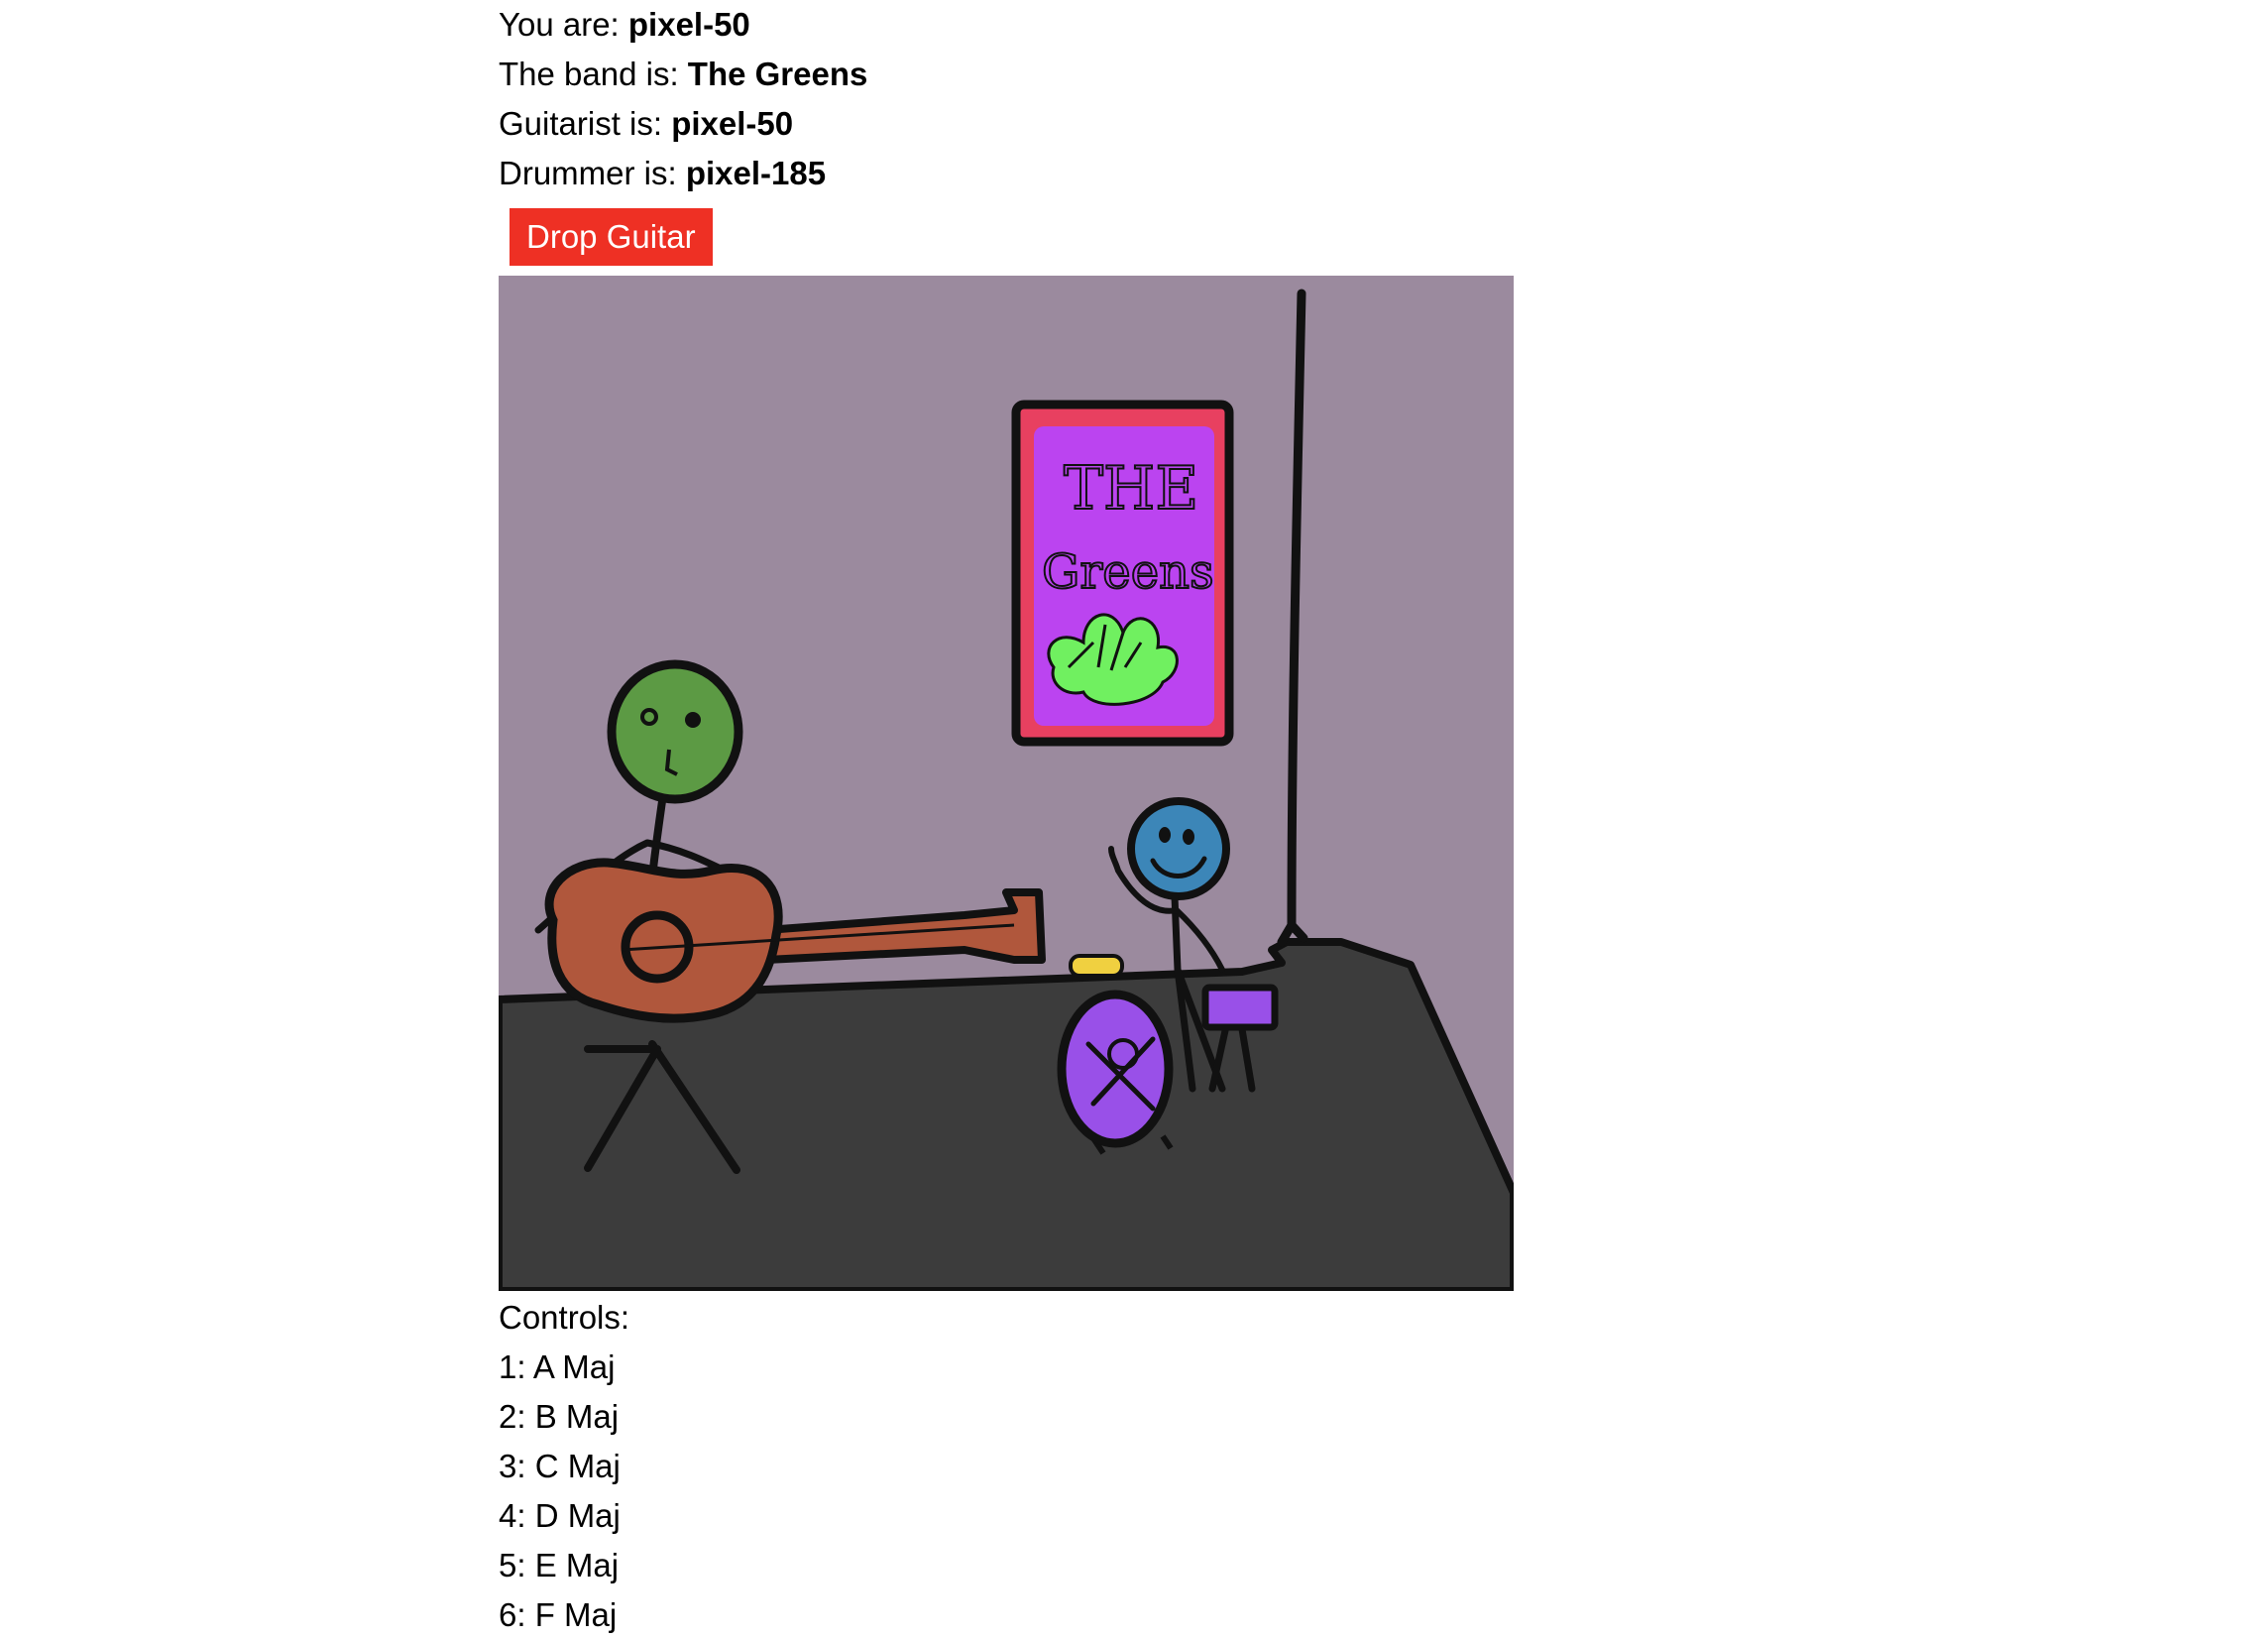 This screenshot has height=1640, width=2268. What do you see at coordinates (1006, 25) in the screenshot?
I see `player-info: You are: pixel-50` at bounding box center [1006, 25].